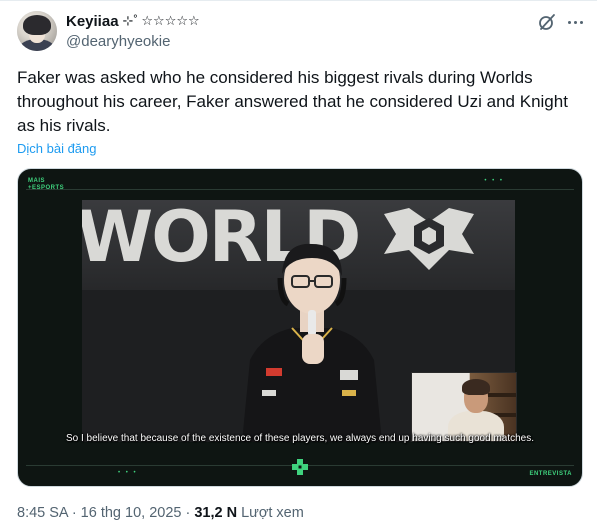 This screenshot has width=597, height=532. I want to click on plus-cross-logo-icon, so click(300, 467).